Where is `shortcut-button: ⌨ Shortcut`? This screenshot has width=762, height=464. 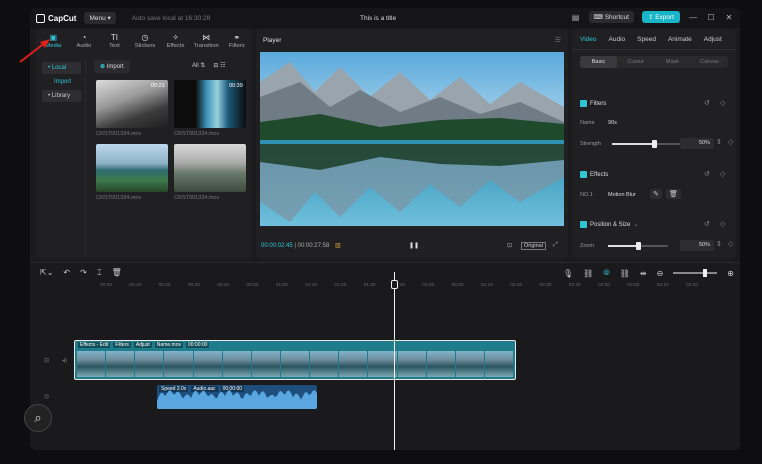
shortcut-button: ⌨ Shortcut is located at coordinates (611, 17).